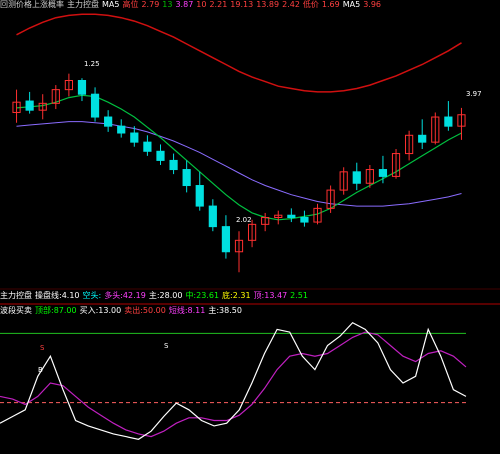 The image size is (500, 454). Describe the element at coordinates (244, 220) in the screenshot. I see `price-low-label: 2.02` at that location.